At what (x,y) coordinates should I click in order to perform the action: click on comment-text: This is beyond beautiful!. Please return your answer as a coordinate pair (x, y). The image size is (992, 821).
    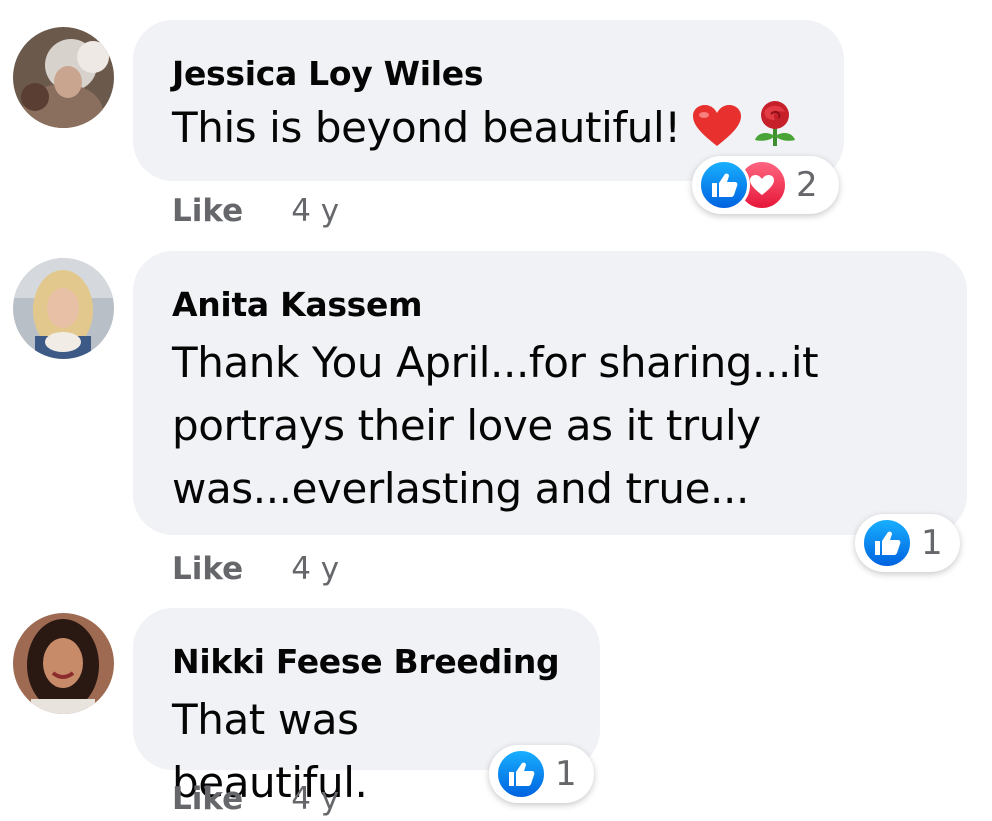
    Looking at the image, I should click on (488, 127).